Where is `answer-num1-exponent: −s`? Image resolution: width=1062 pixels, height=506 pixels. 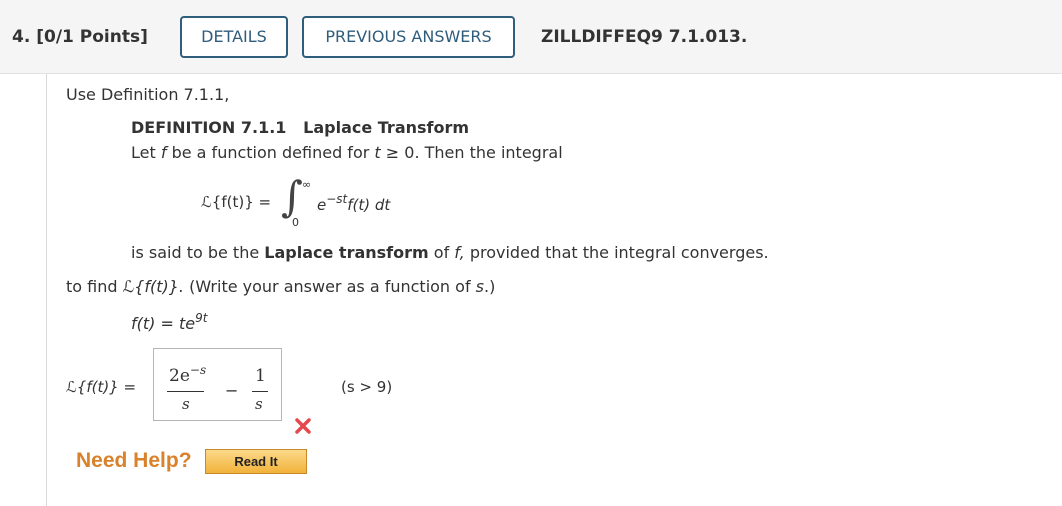 answer-num1-exponent: −s is located at coordinates (198, 370).